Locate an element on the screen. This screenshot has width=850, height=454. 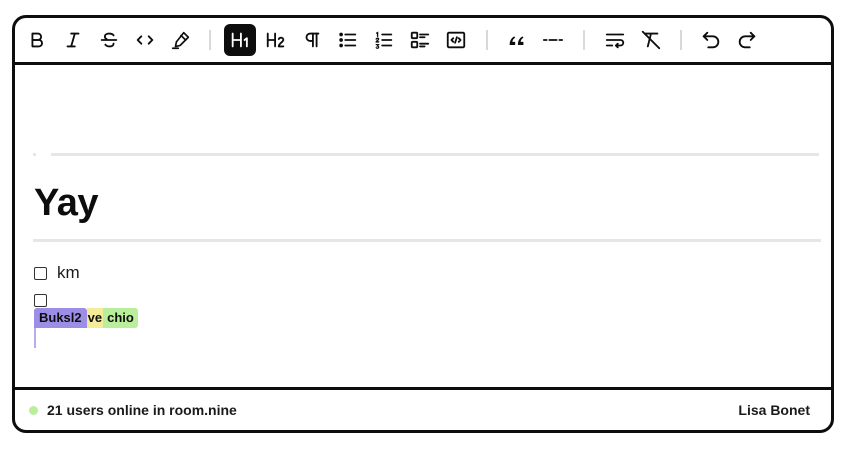
code-icon is located at coordinates (145, 40).